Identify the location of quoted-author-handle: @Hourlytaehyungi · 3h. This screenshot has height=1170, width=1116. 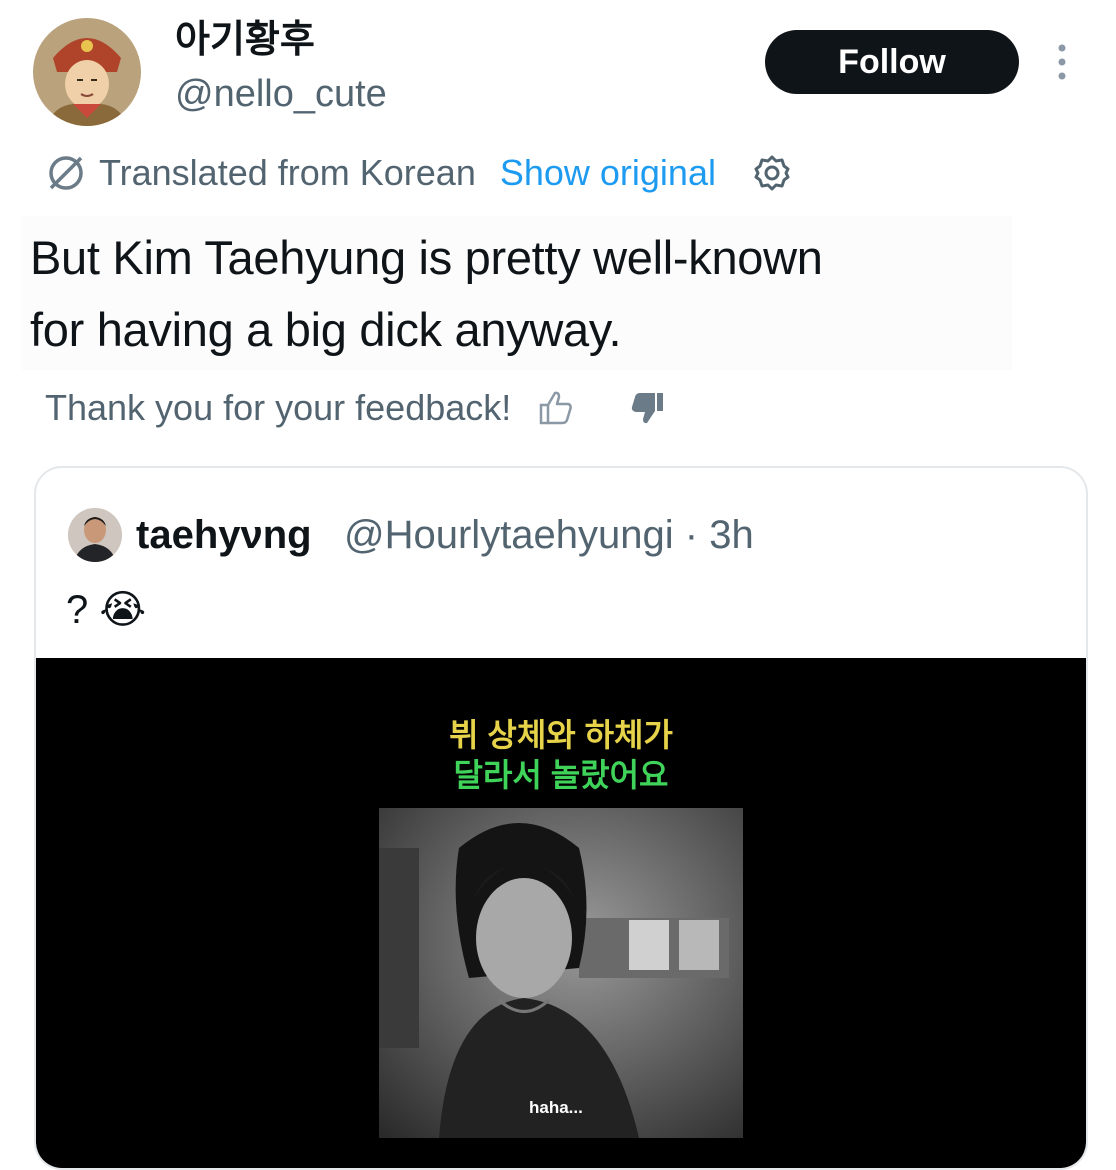
(549, 535).